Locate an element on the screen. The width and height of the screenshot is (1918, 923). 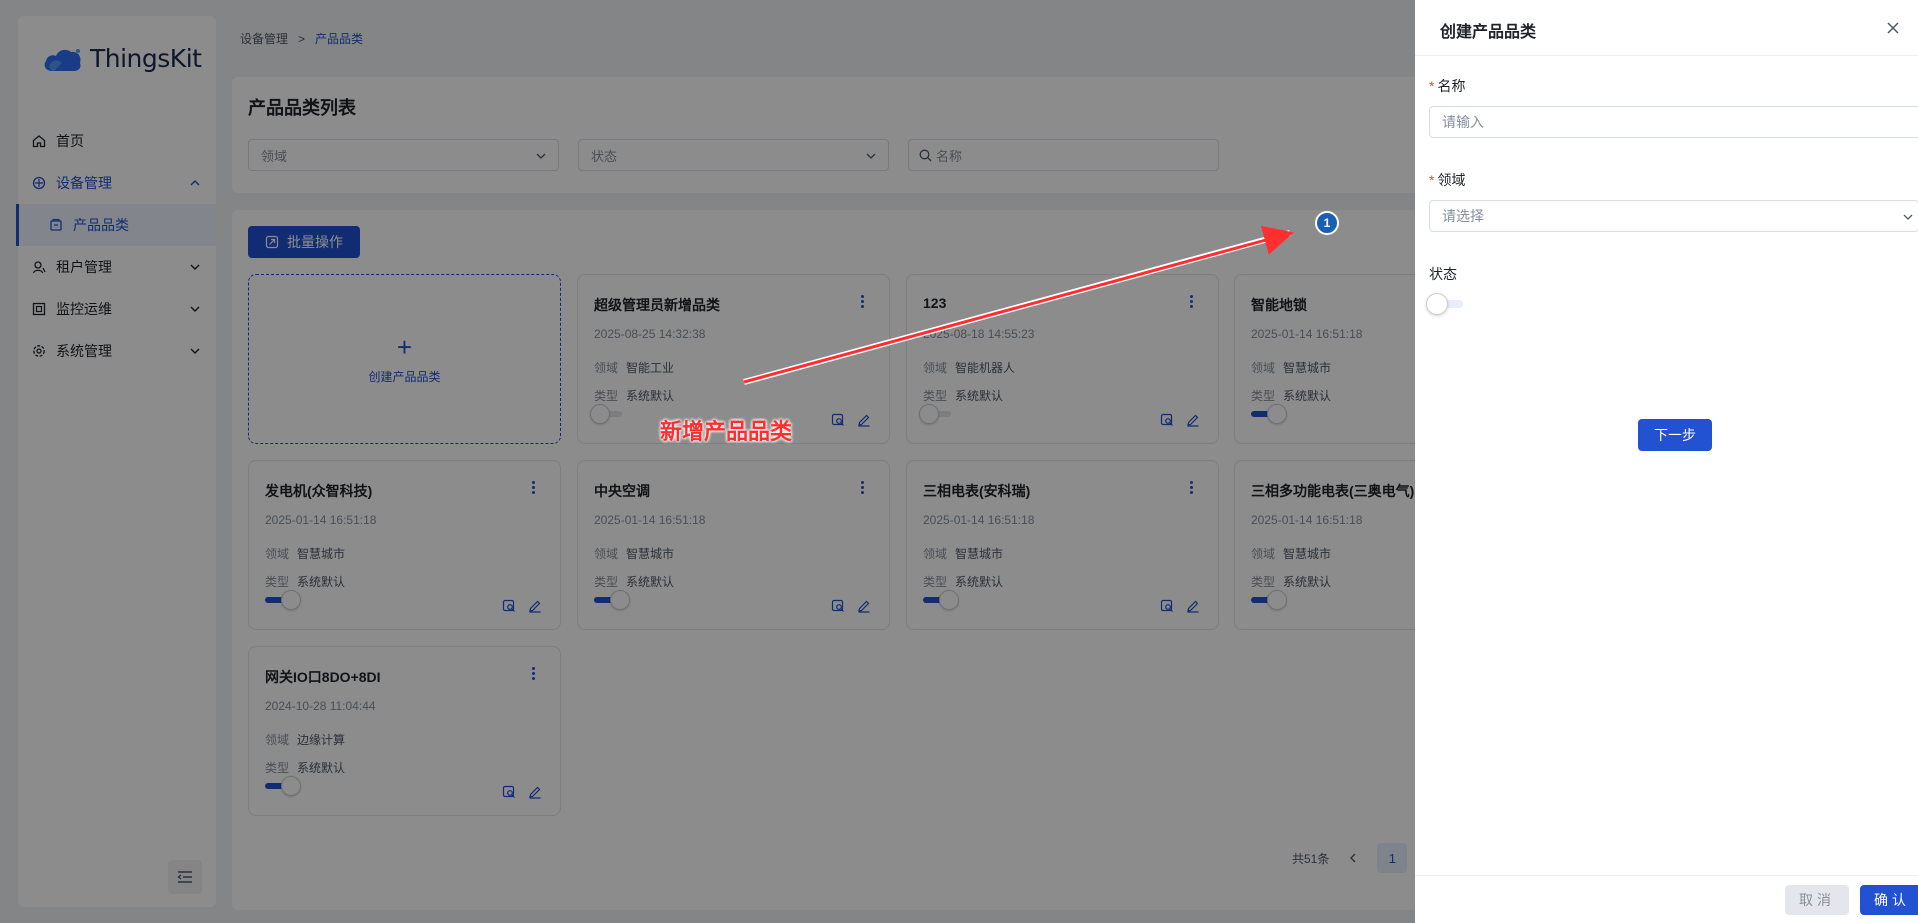
domain-label: * 领域 is located at coordinates (1447, 180).